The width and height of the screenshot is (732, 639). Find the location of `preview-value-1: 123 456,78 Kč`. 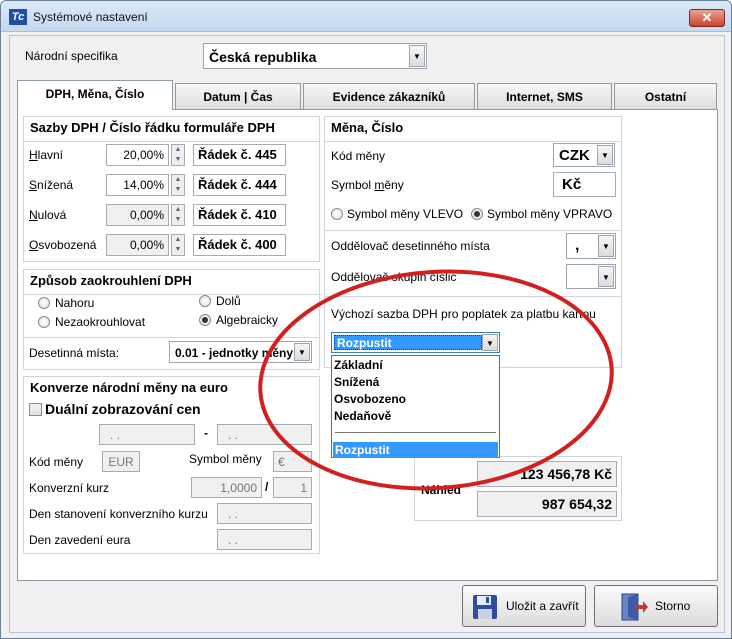

preview-value-1: 123 456,78 Kč is located at coordinates (547, 474).